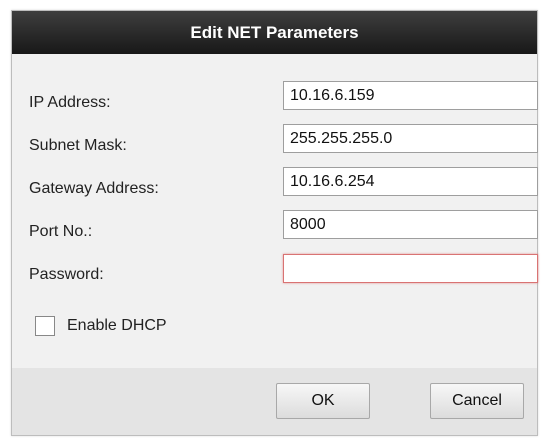 This screenshot has width=545, height=444. I want to click on gateway-address-field, so click(410, 181).